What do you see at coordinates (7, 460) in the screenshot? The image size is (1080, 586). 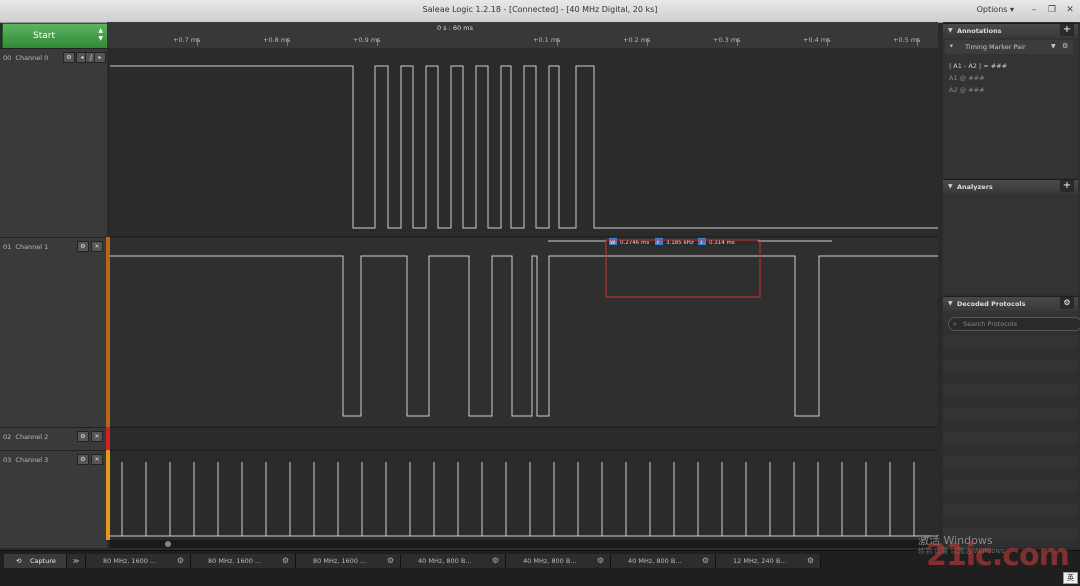 I see `channel-index: 03` at bounding box center [7, 460].